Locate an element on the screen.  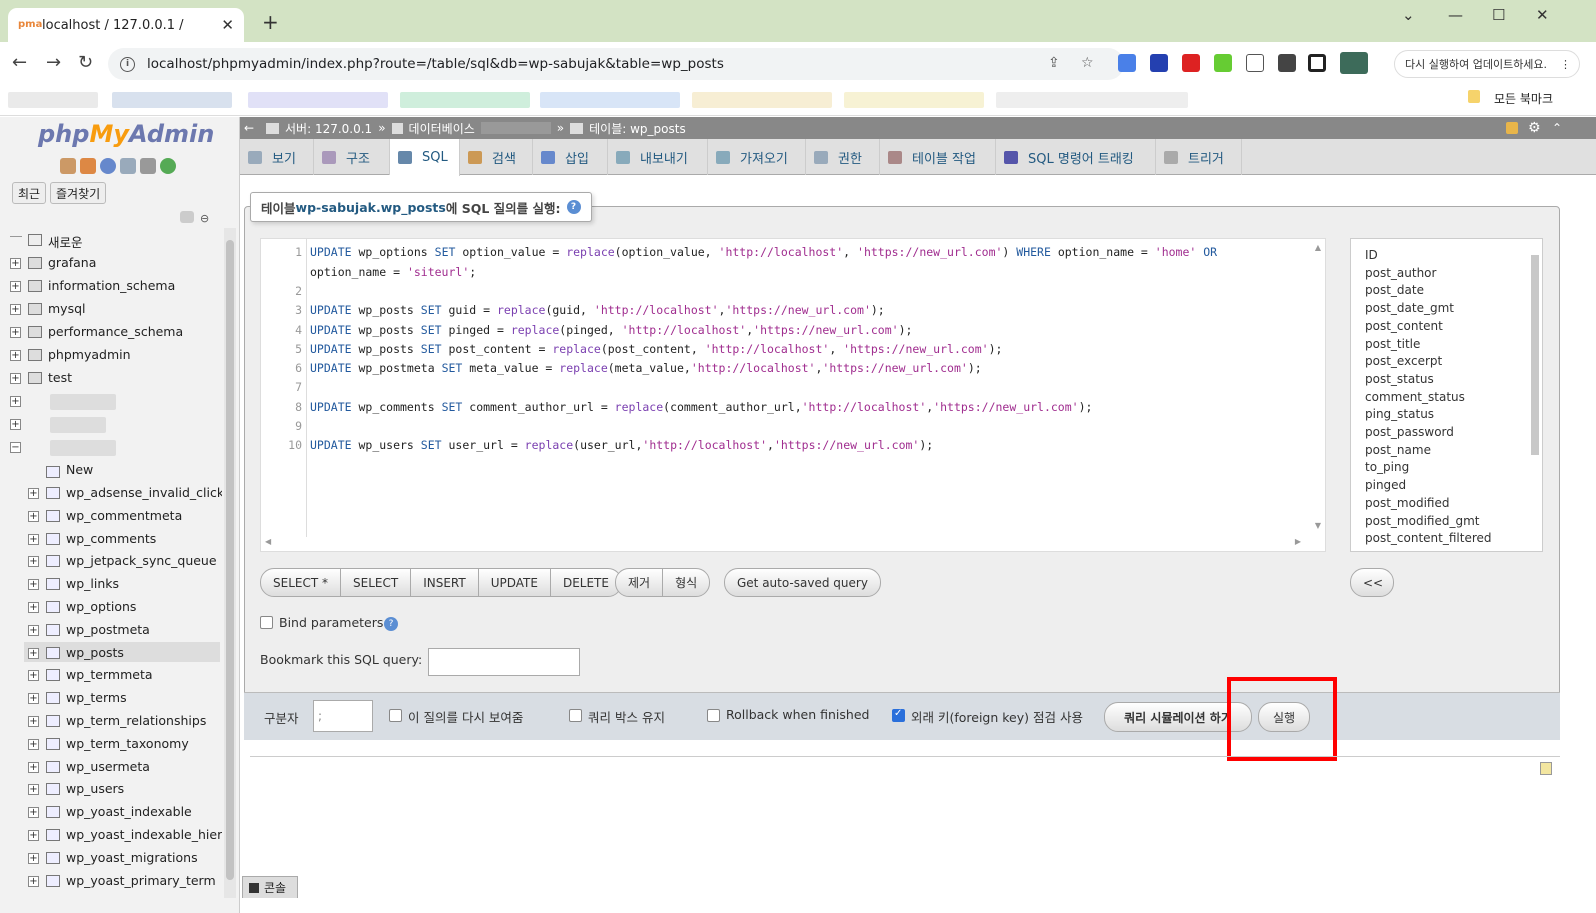
tree-table: wp_postmeta is located at coordinates (144, 629).